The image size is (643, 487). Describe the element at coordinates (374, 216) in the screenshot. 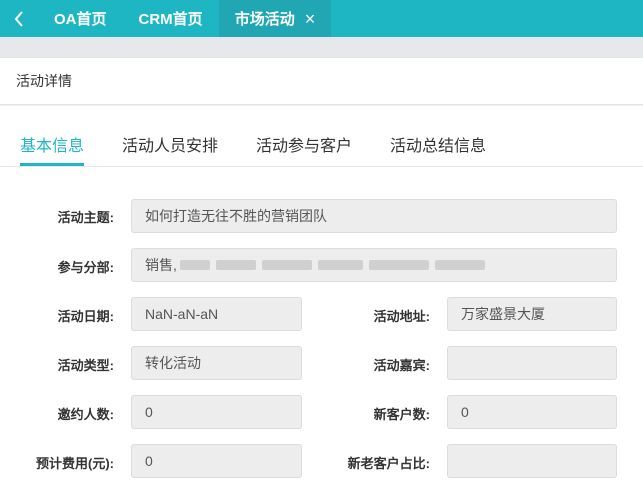

I see `theme-field: 如何打造无往不胜的营销团队` at that location.